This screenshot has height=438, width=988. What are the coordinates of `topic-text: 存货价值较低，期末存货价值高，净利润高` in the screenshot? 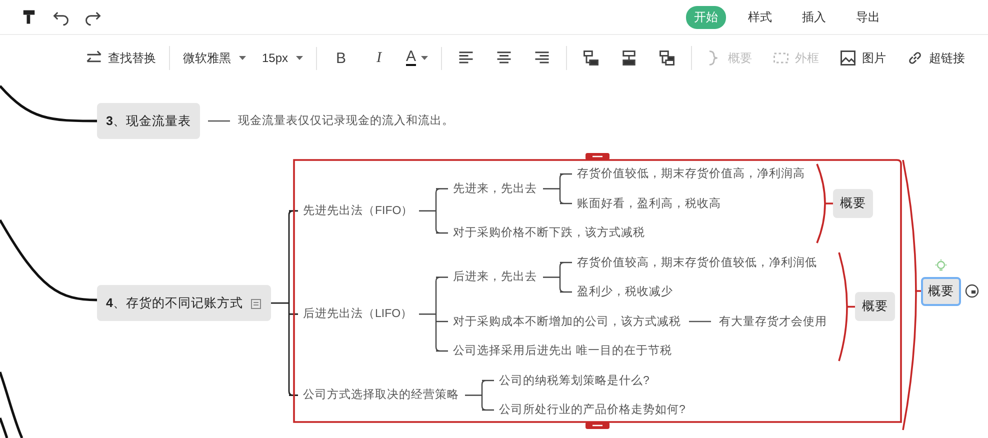 It's located at (691, 174).